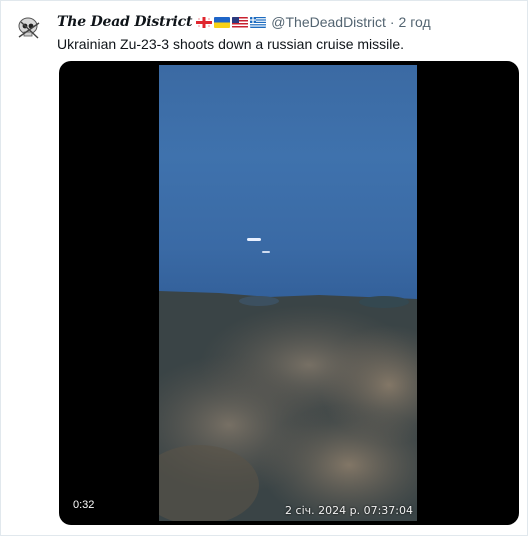 Image resolution: width=528 pixels, height=536 pixels. I want to click on greece-flag-icon, so click(258, 22).